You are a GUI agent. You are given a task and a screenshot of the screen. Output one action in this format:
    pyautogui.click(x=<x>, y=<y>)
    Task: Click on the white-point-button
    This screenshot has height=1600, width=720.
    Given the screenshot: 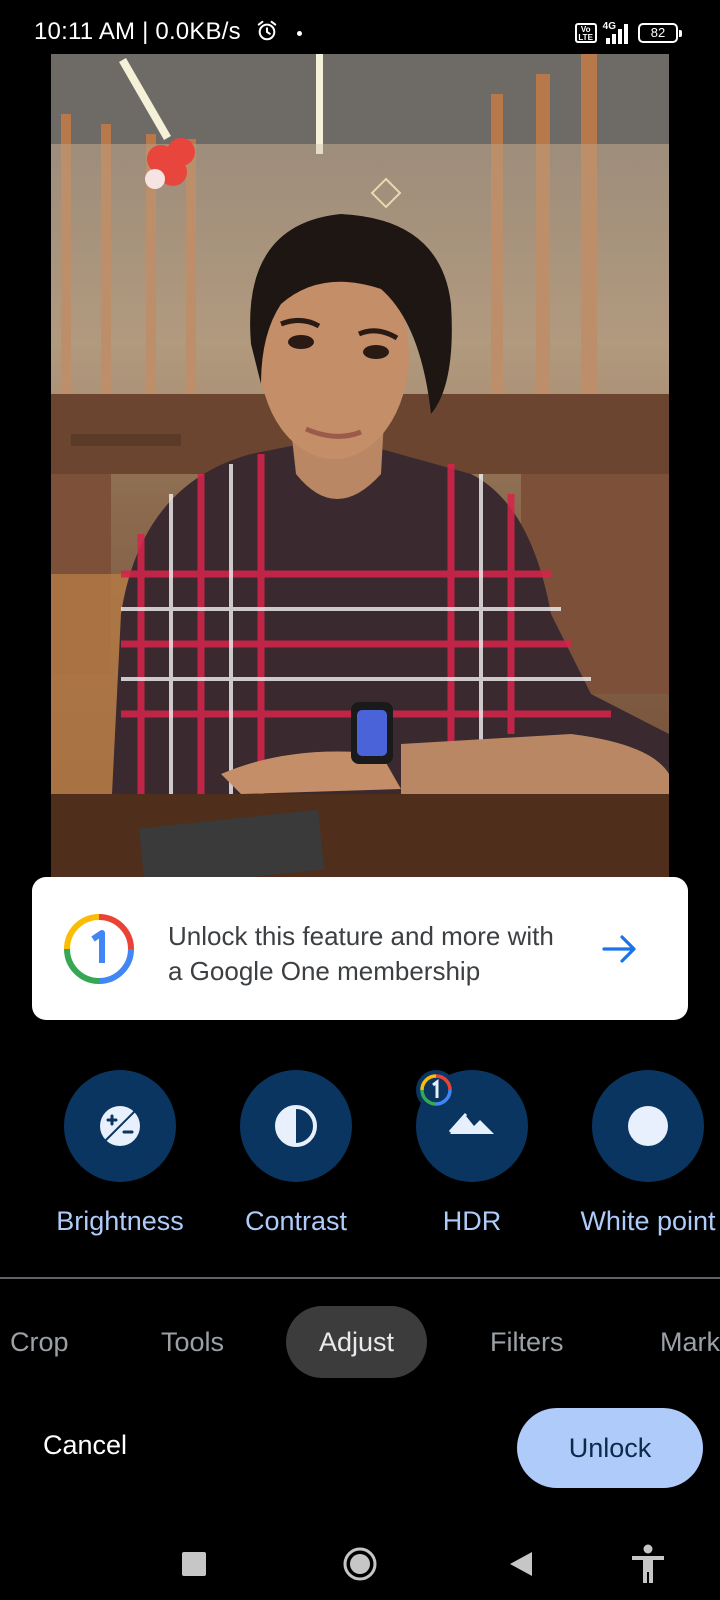 What is the action you would take?
    pyautogui.click(x=648, y=1126)
    